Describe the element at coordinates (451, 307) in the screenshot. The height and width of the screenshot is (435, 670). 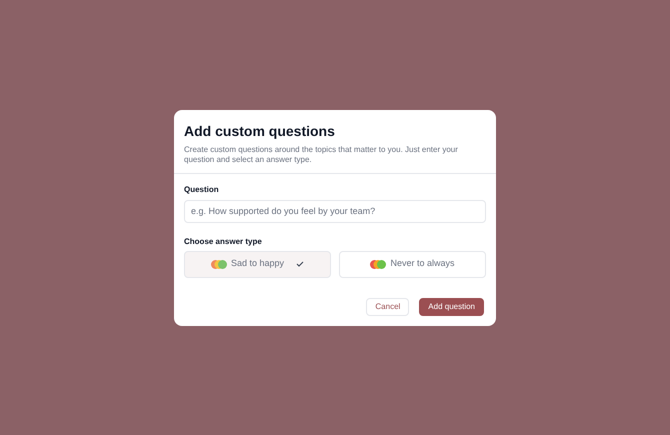
I see `add-question-button: Add question` at that location.